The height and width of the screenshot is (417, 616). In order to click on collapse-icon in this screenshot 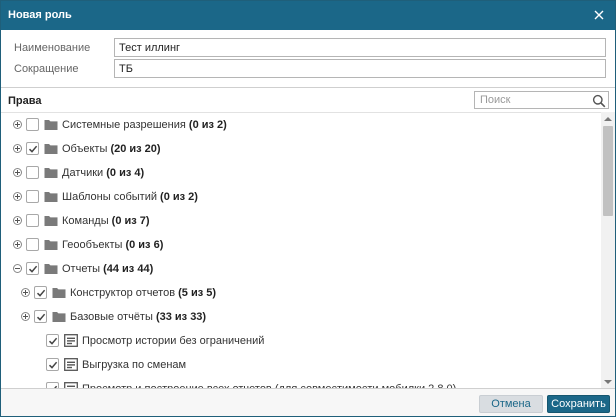, I will do `click(17, 268)`.